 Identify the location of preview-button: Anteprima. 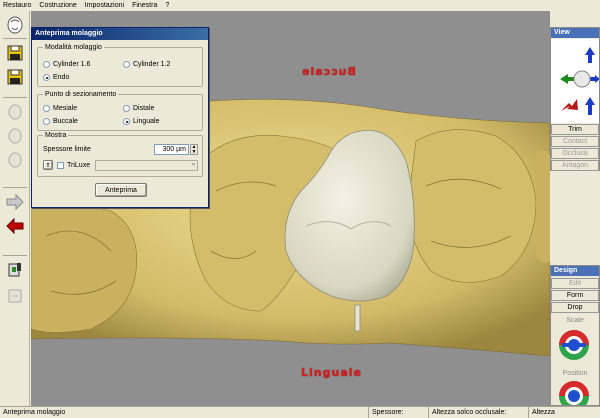
(121, 190).